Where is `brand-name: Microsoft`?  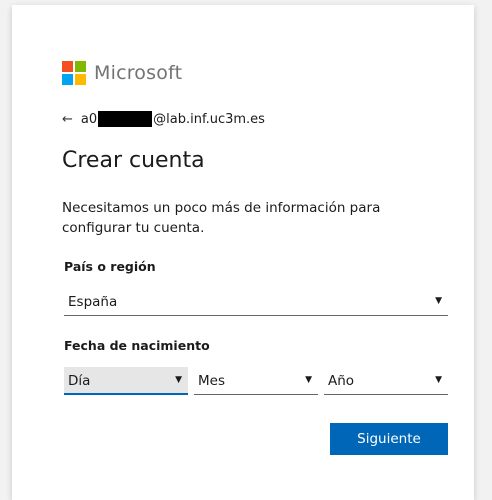 brand-name: Microsoft is located at coordinates (138, 73).